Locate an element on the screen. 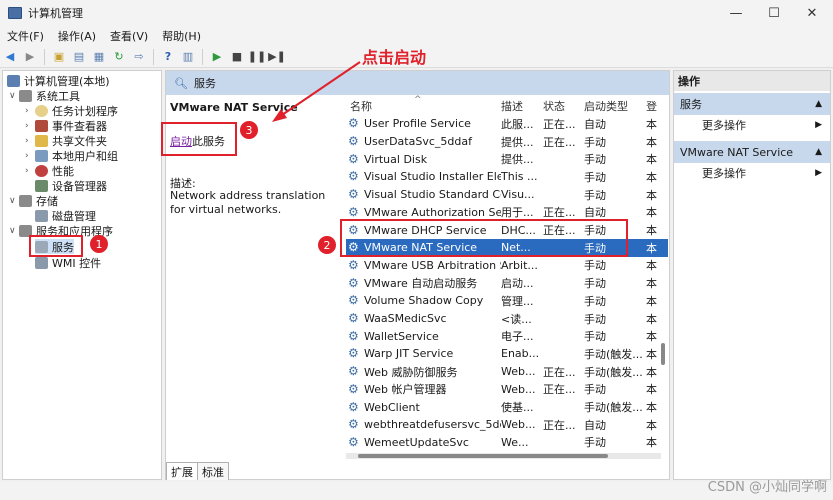 The width and height of the screenshot is (833, 500). callout-arrow-icon is located at coordinates (316, 91).